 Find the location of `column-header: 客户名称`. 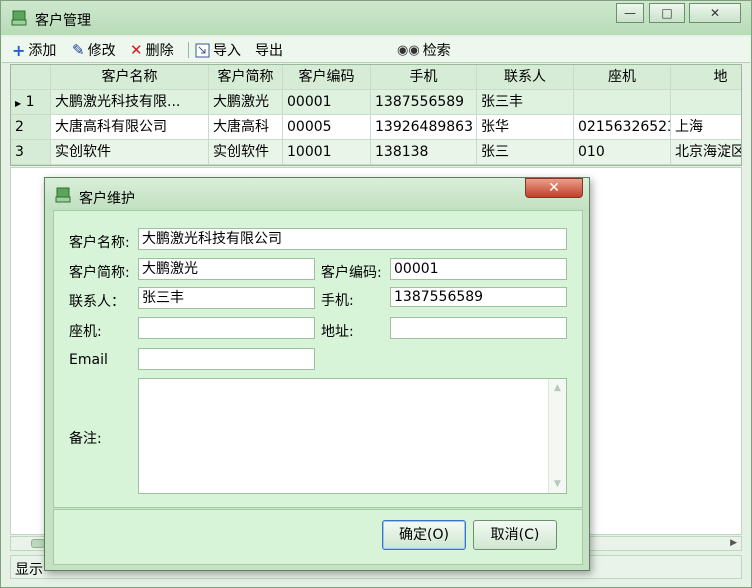

column-header: 客户名称 is located at coordinates (130, 77).